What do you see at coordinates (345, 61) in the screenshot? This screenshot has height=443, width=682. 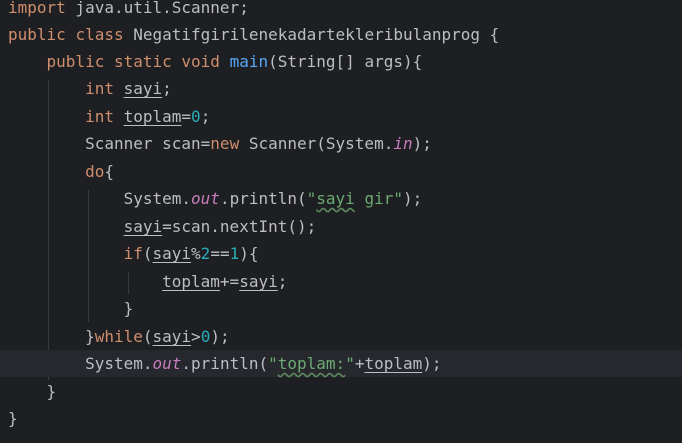 I see `code-text: (String[] args){` at bounding box center [345, 61].